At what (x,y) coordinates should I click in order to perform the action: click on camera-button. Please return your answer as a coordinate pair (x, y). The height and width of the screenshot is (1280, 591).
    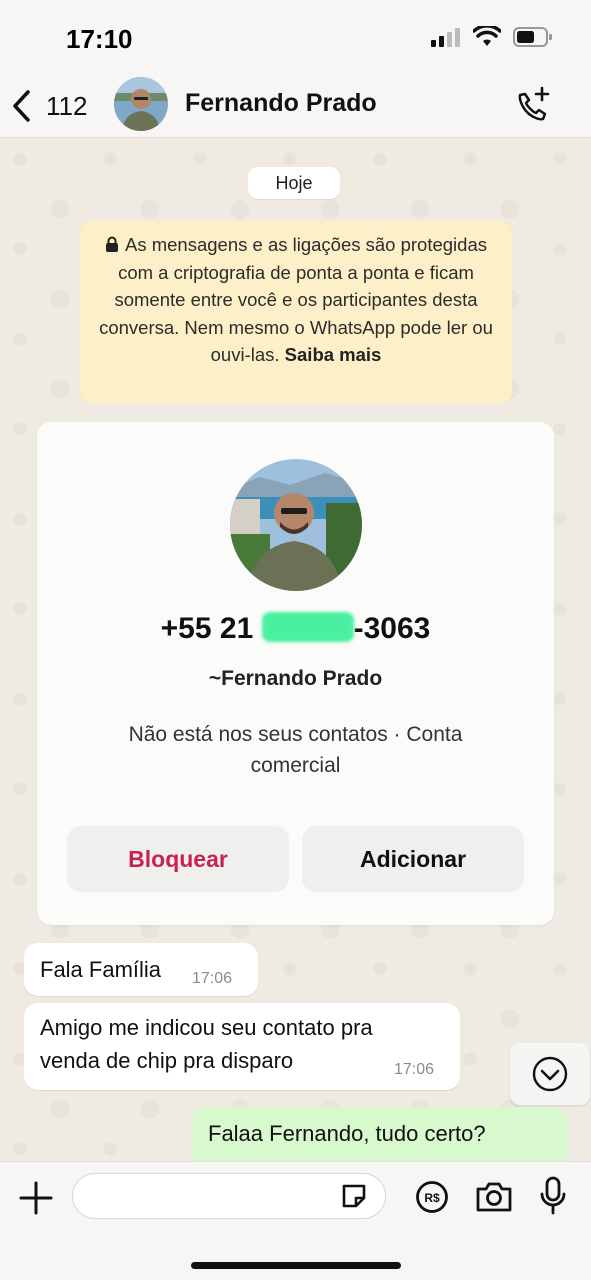
    Looking at the image, I should click on (494, 1197).